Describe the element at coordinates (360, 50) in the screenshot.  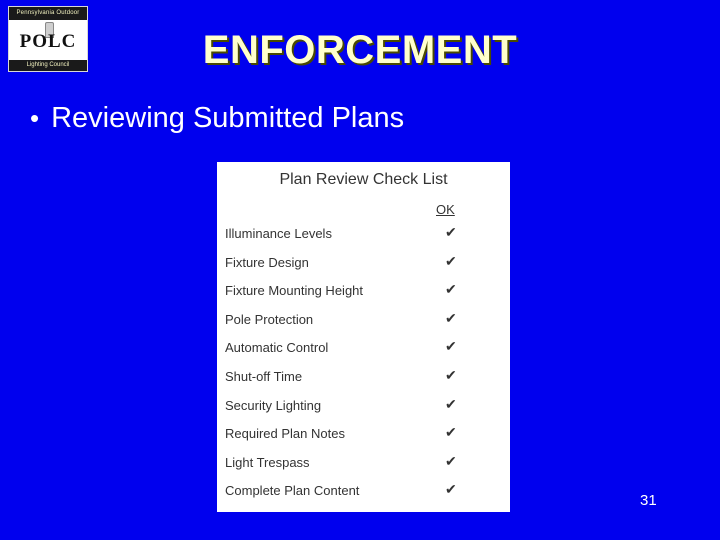
I see `page-title: ENFORCEMENT` at that location.